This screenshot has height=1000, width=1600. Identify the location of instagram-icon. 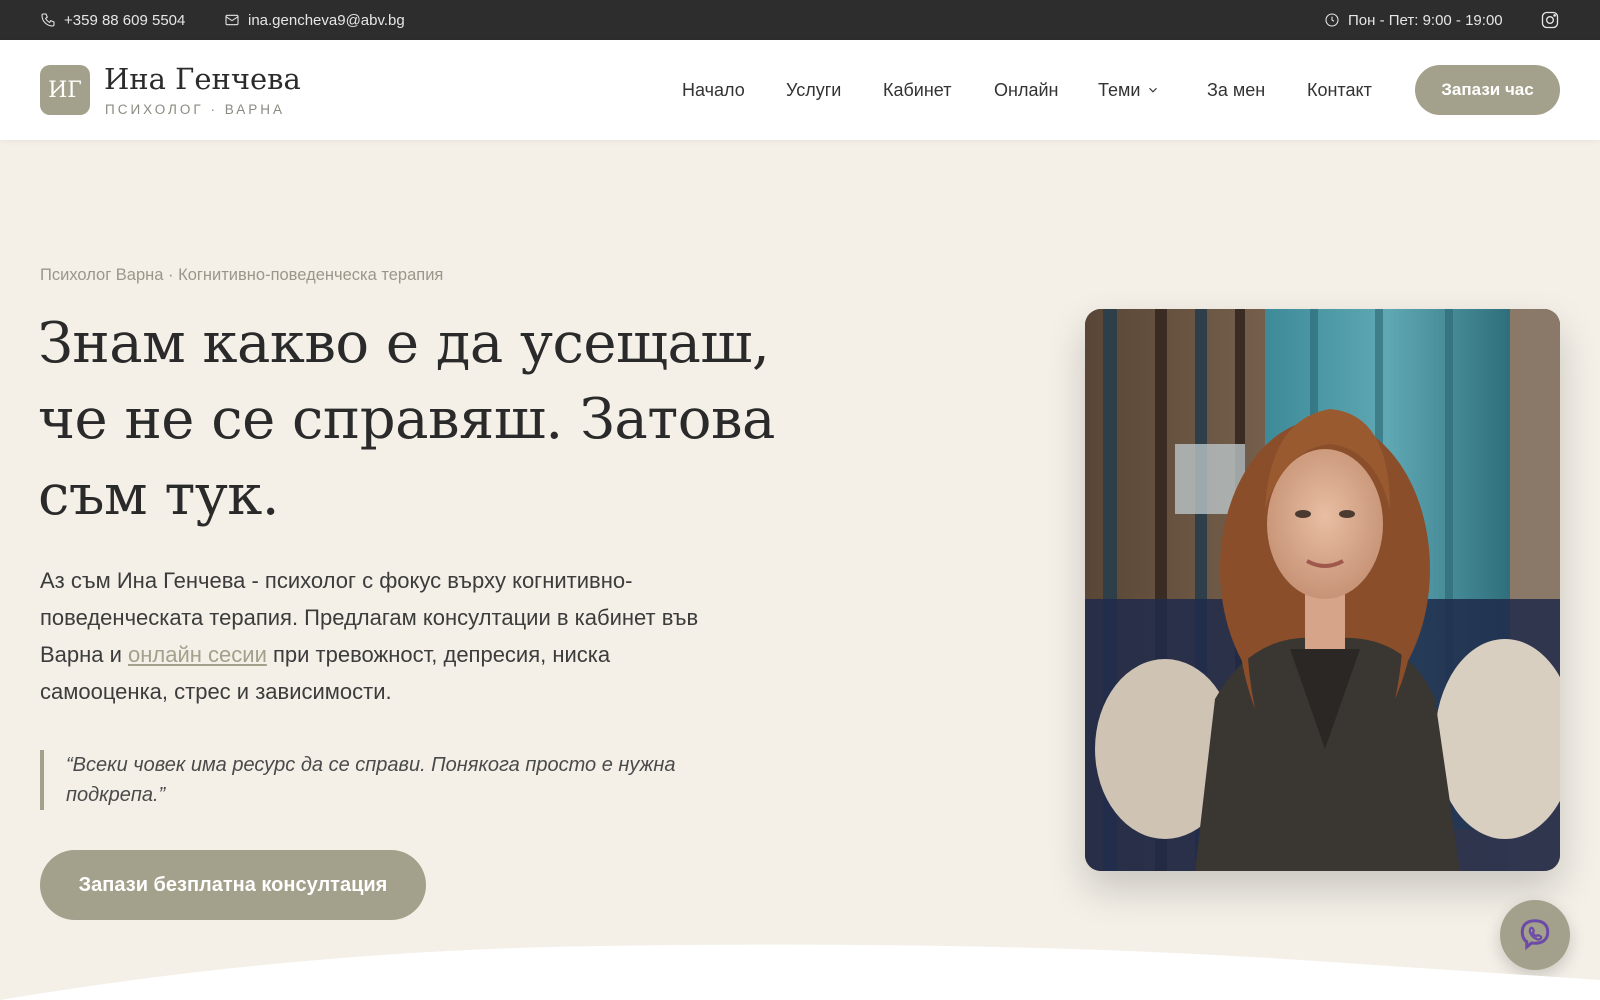
(1550, 20).